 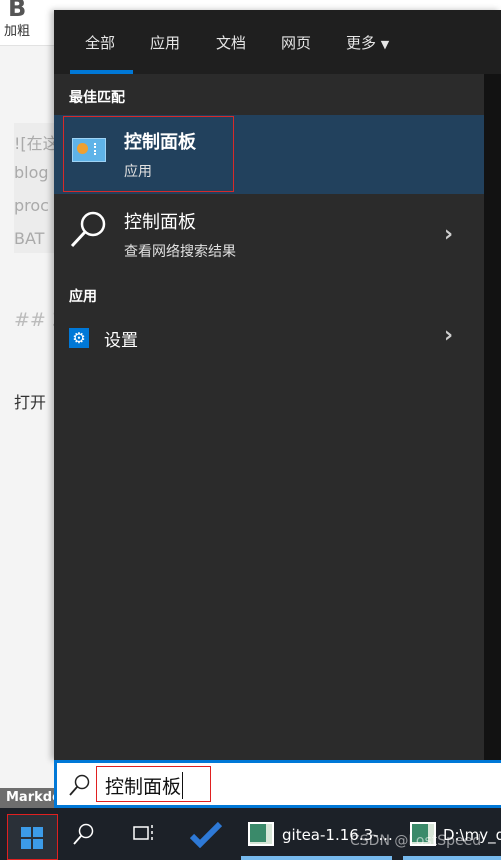 I want to click on active-tab-indicator, so click(x=101, y=72).